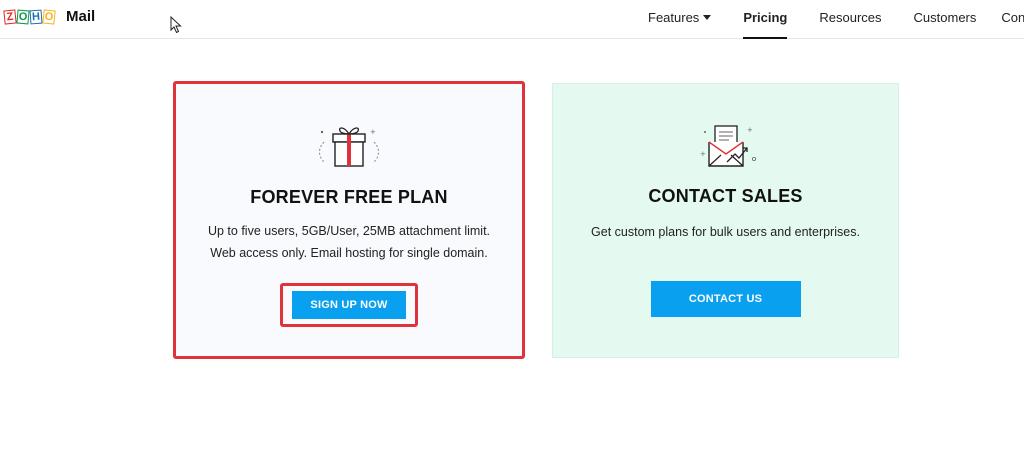  I want to click on gift-icon: +, so click(349, 147).